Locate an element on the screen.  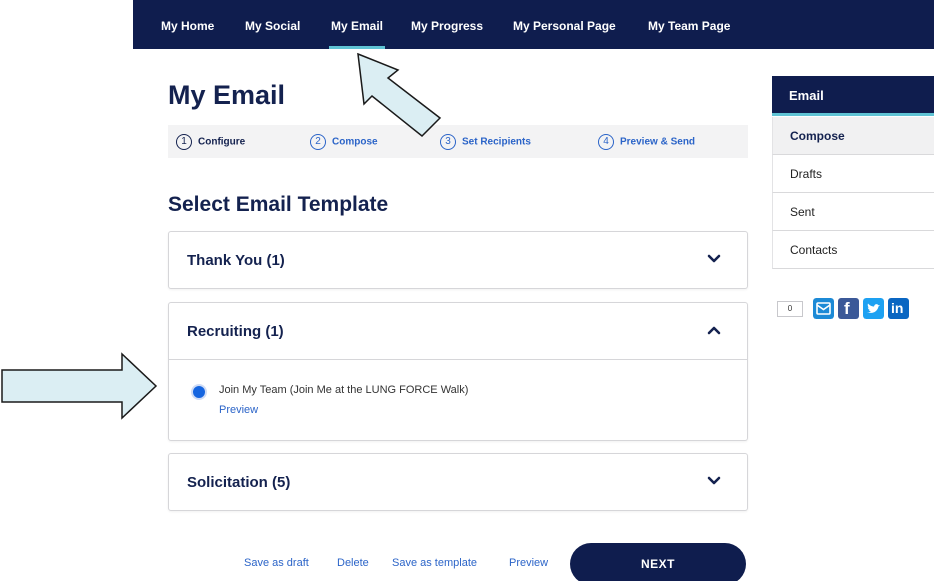
step-label: Set Recipients is located at coordinates (496, 142).